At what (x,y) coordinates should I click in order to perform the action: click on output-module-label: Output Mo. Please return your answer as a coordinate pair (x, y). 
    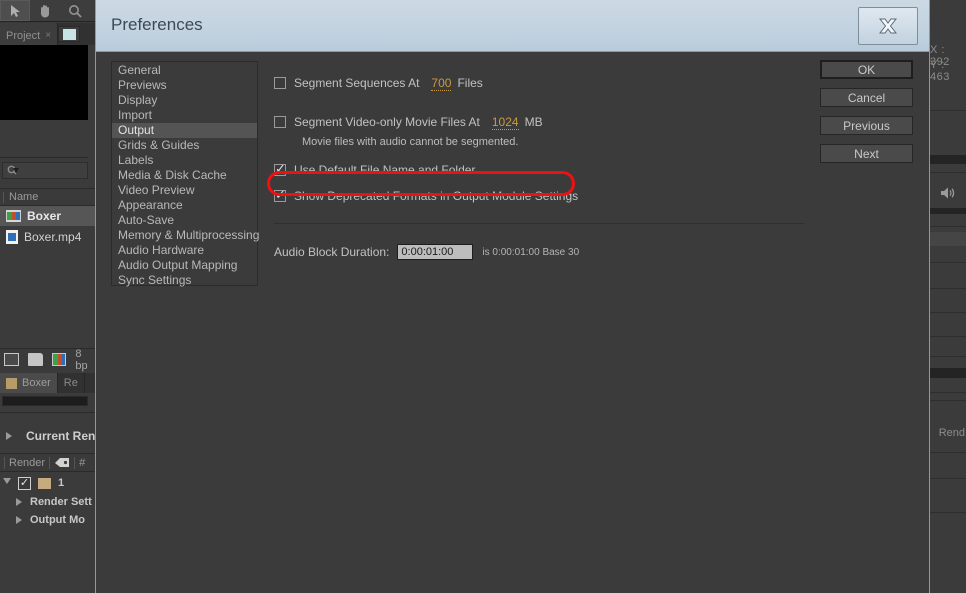
    Looking at the image, I should click on (57, 520).